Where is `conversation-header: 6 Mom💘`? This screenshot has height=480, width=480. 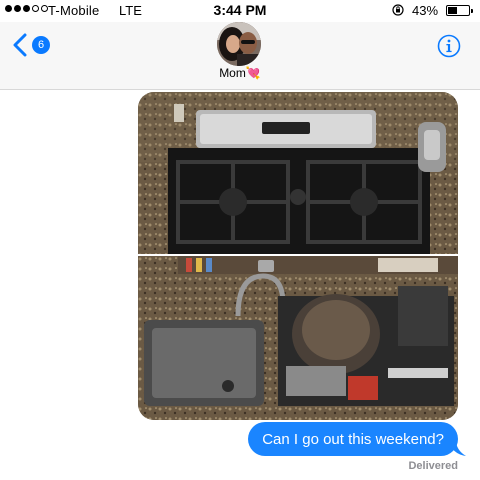 conversation-header: 6 Mom💘 is located at coordinates (240, 56).